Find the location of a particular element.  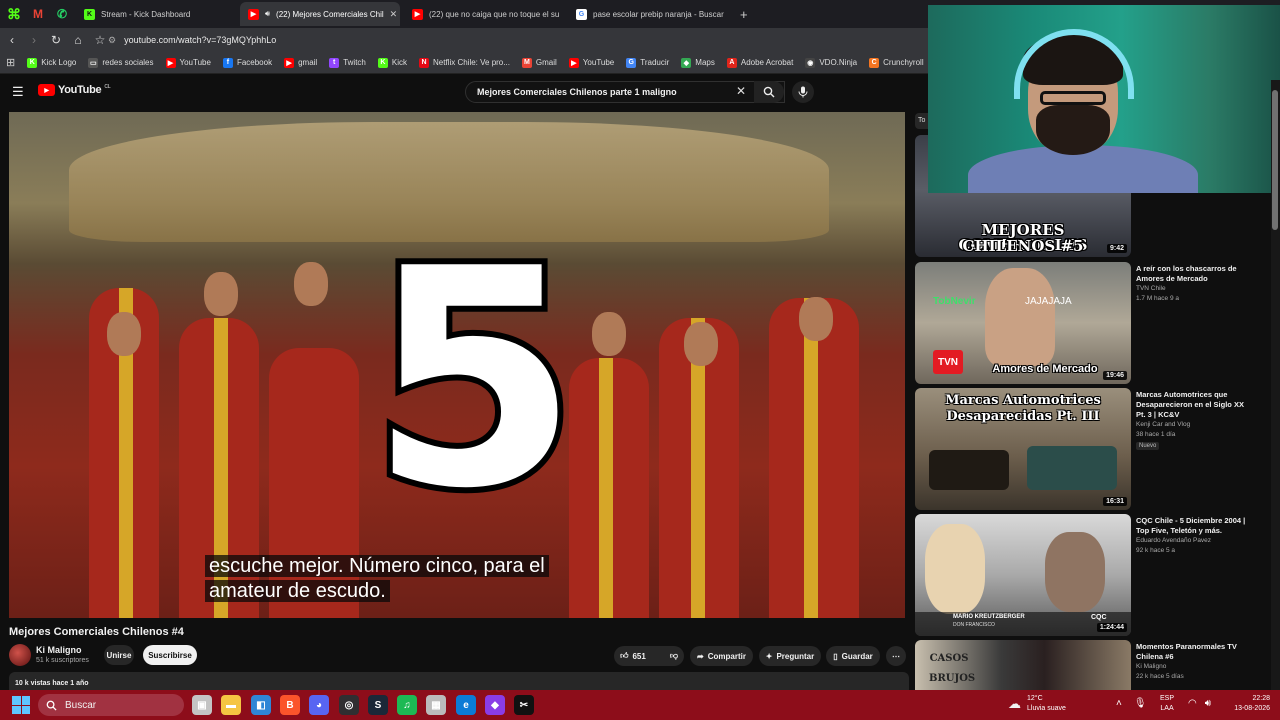

tab-youtube-active: ▶ 🔊︎ (22) Mejores Comerciales Chil ✕ is located at coordinates (320, 14).